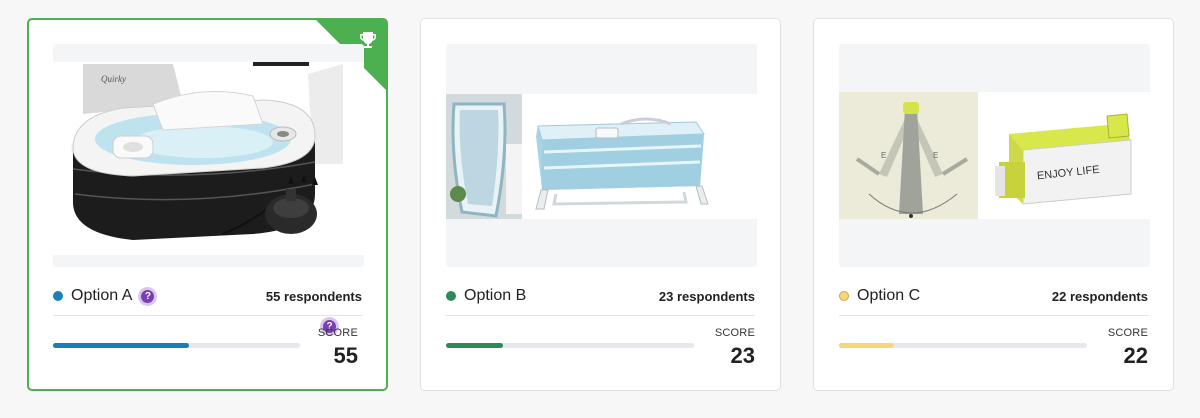 The width and height of the screenshot is (1200, 418). I want to click on product-logo-text: Quirky, so click(113, 79).